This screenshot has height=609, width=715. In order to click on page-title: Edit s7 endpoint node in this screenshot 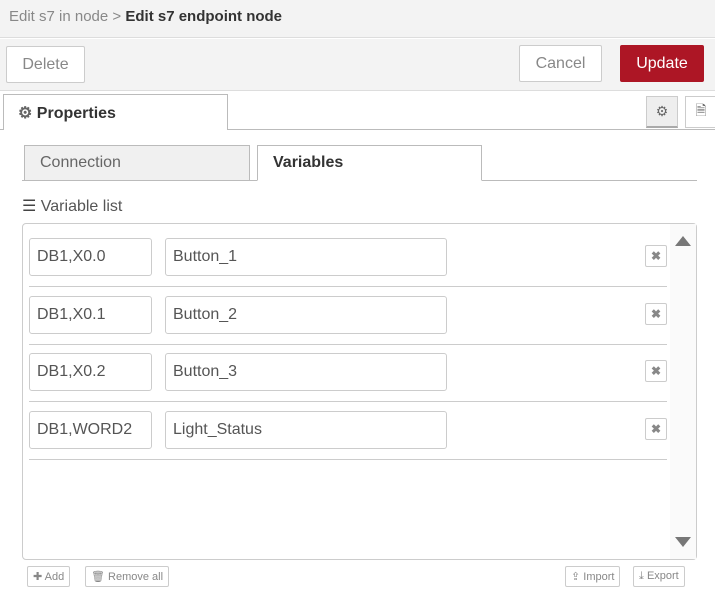, I will do `click(204, 16)`.